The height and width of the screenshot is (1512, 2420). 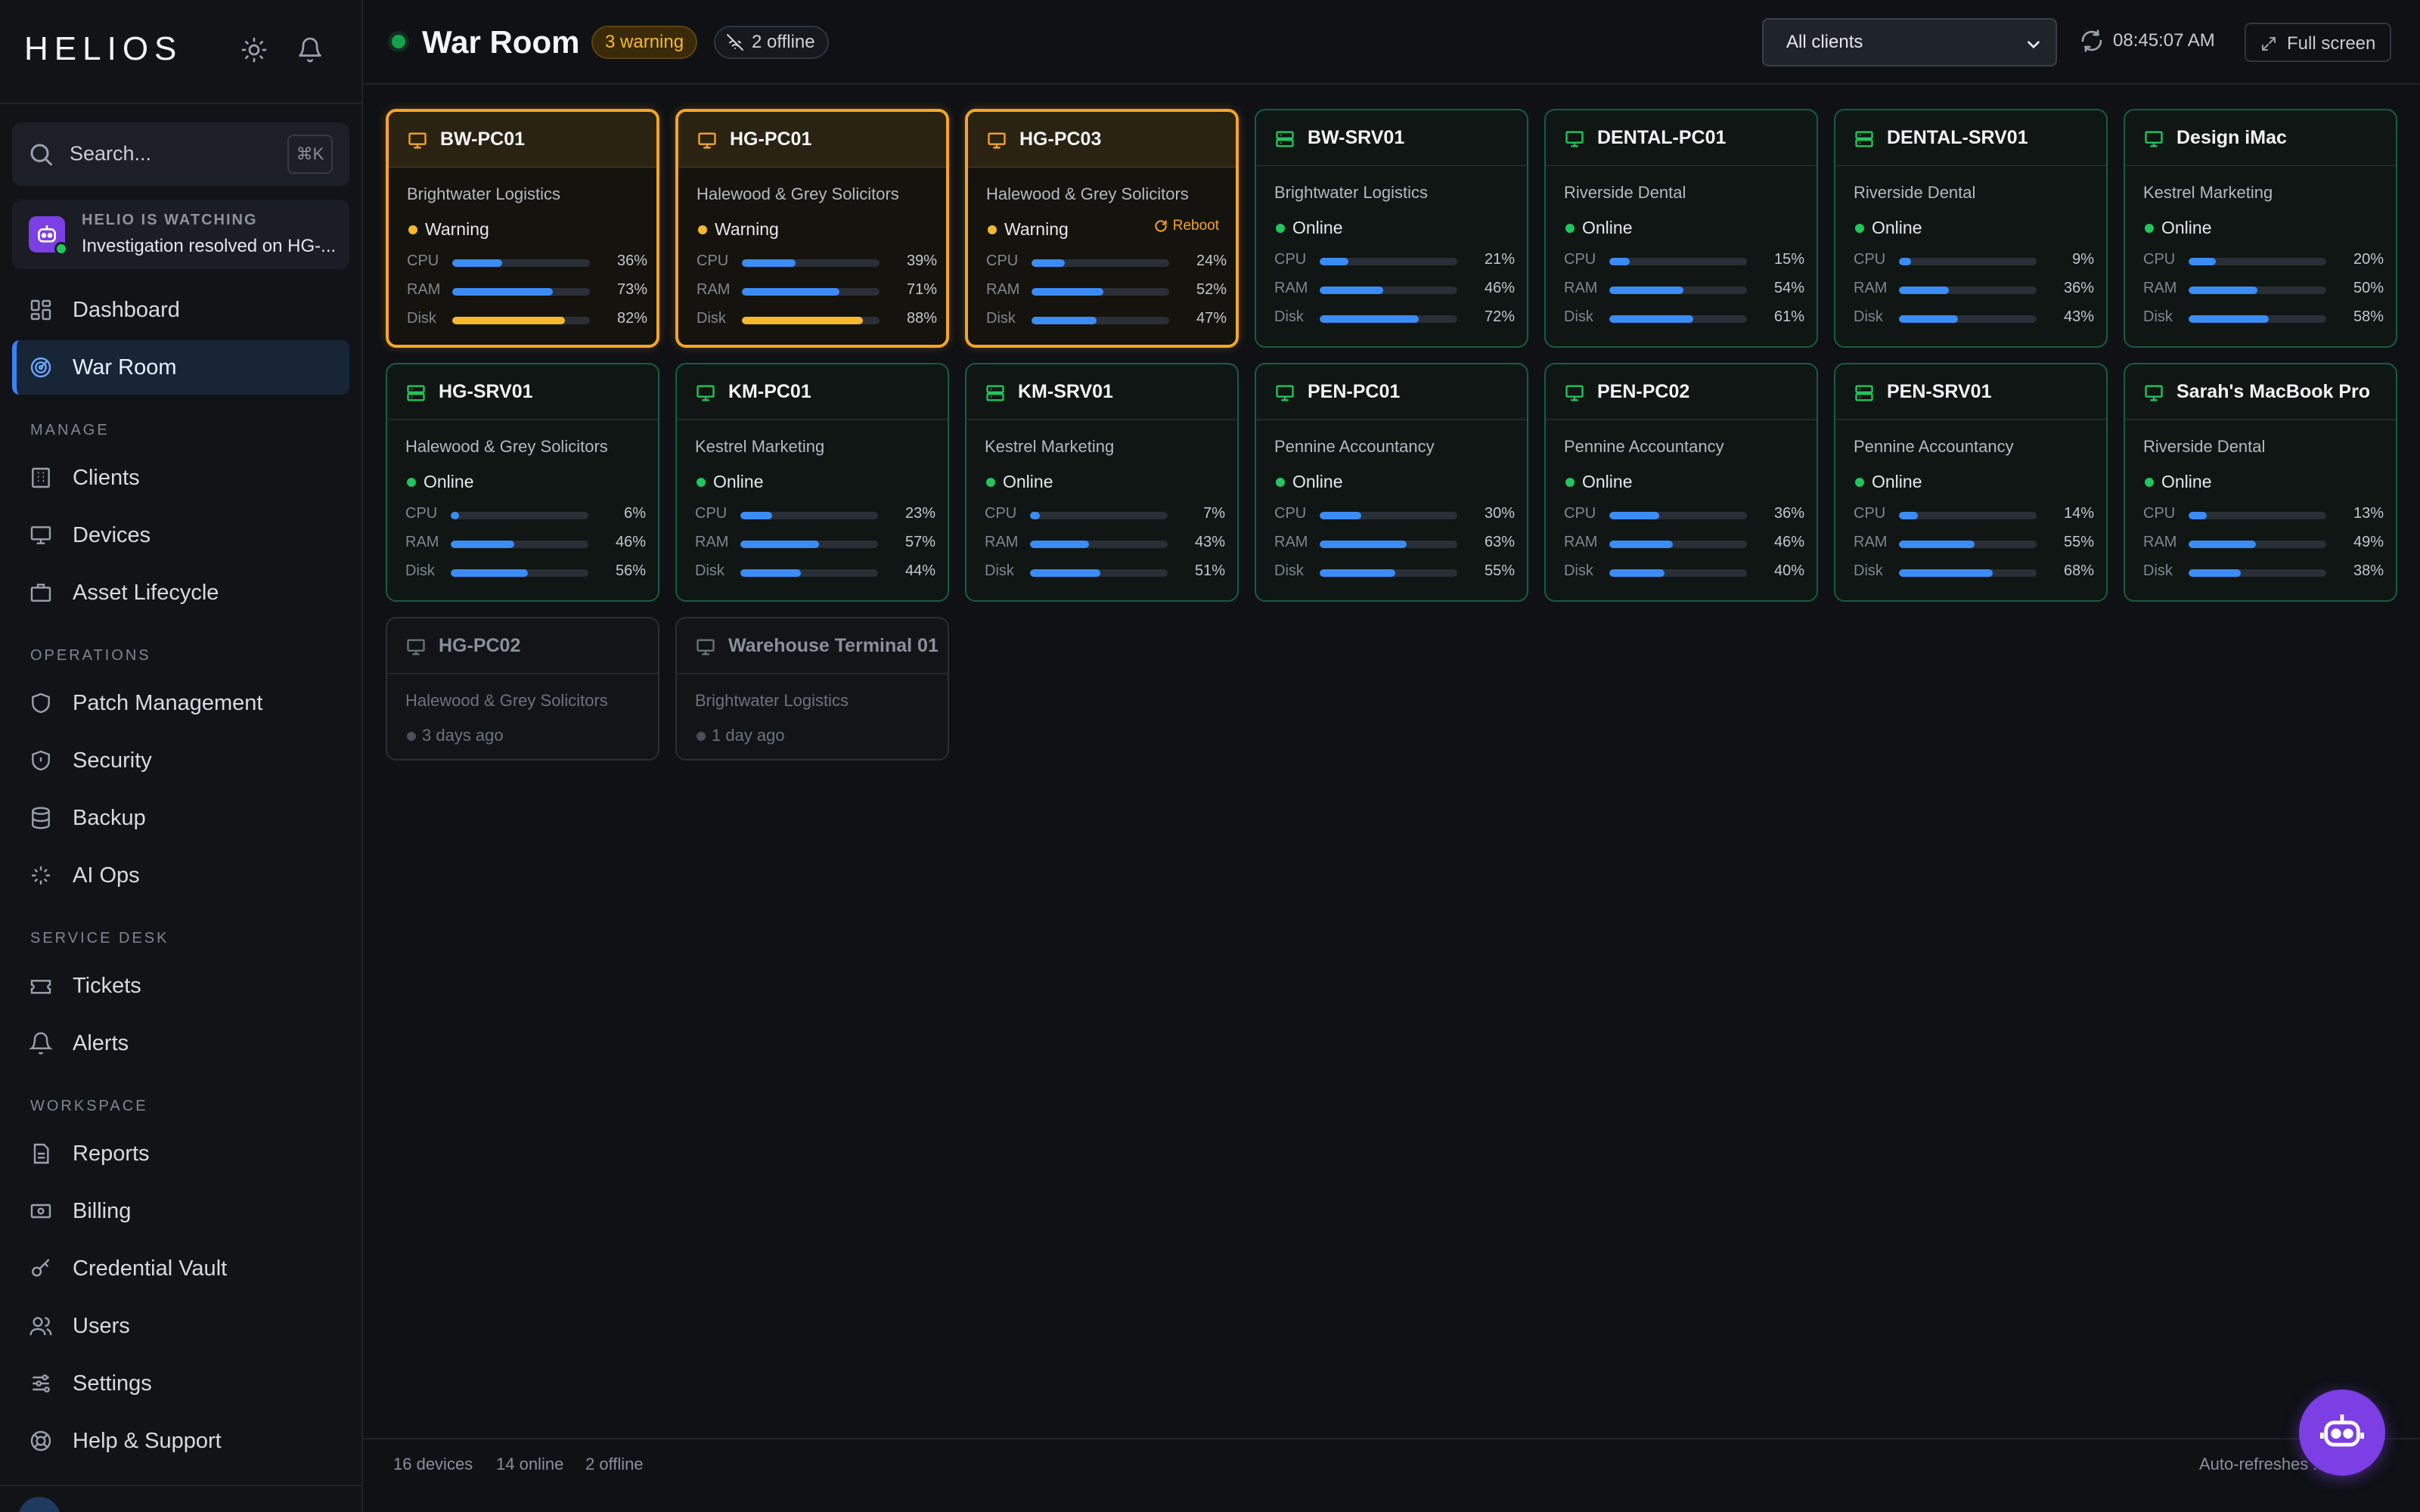 I want to click on cpu-metric: CPU 36%, so click(x=527, y=262).